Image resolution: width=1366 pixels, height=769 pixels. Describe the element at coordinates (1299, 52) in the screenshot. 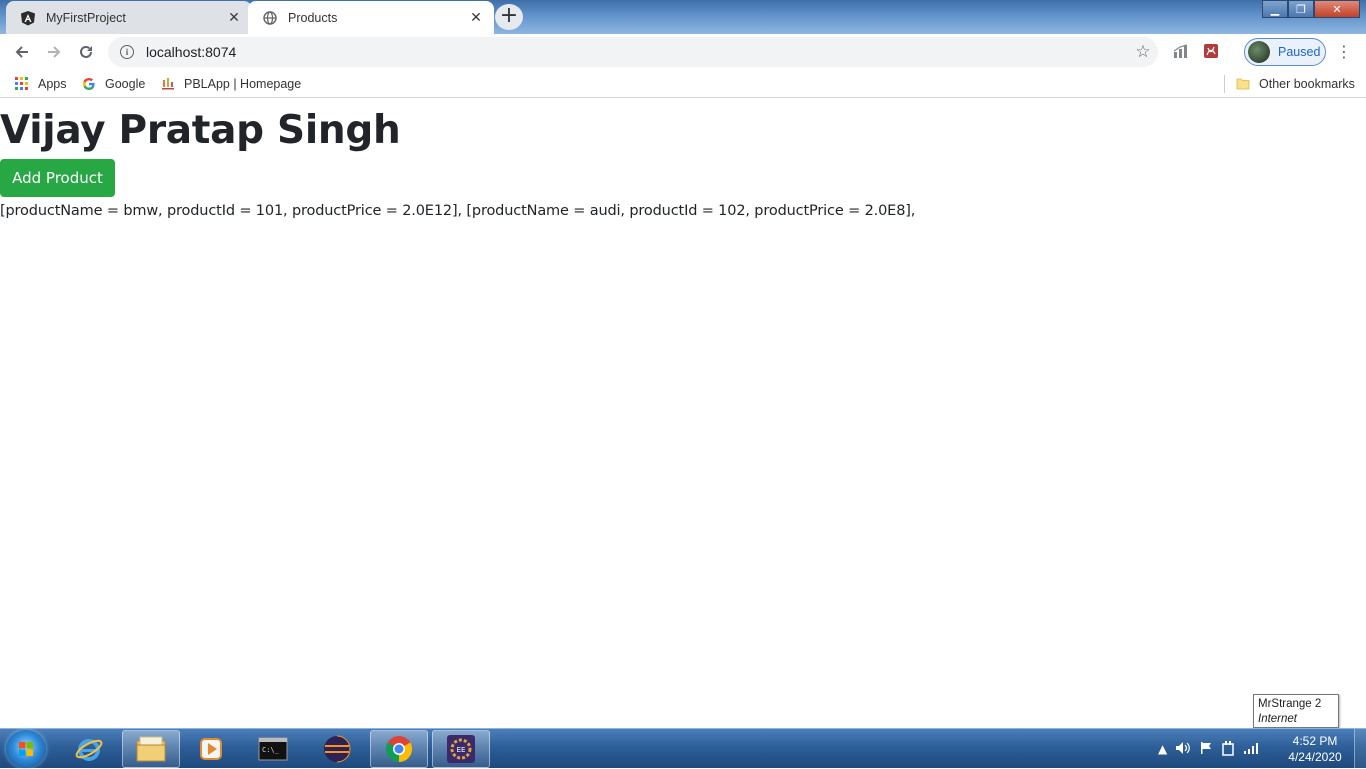

I see `profile-status: Paused` at that location.